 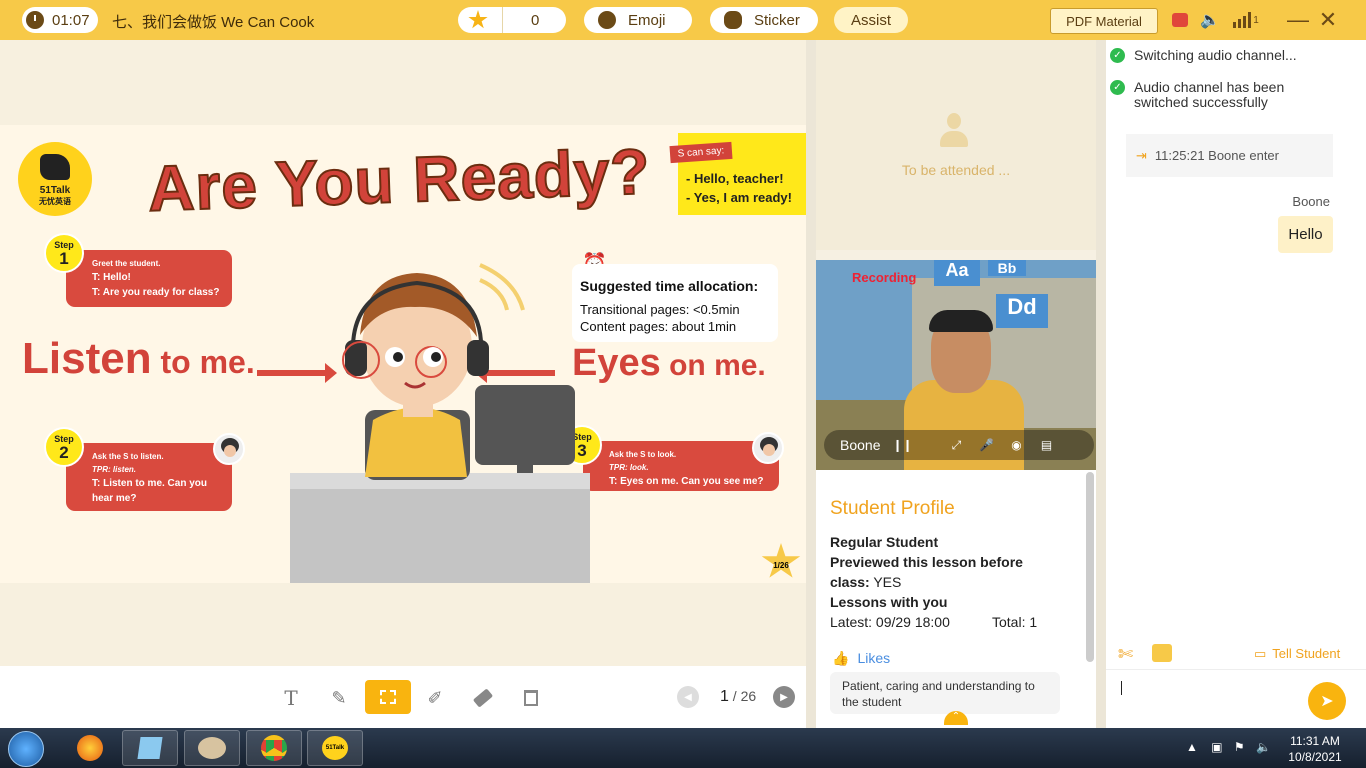 I want to click on clock-icon, so click(x=35, y=20).